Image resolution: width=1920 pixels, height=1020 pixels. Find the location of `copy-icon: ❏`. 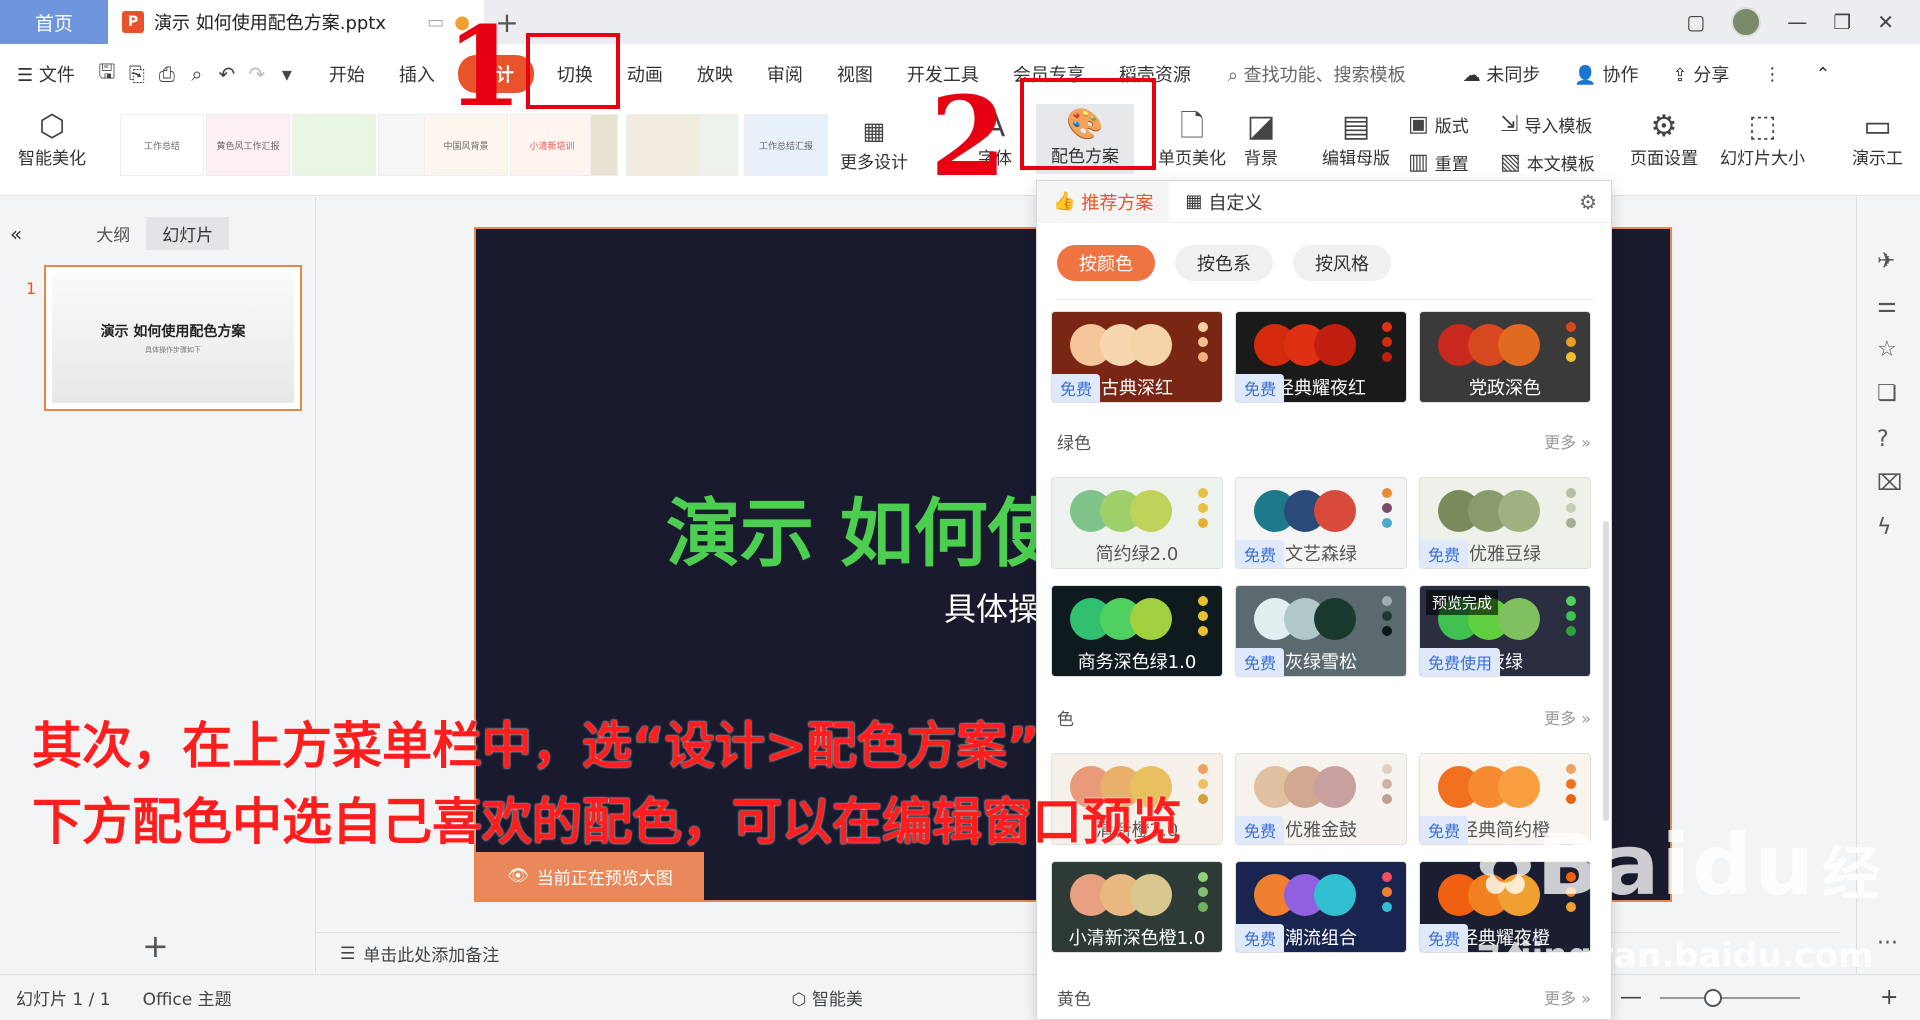

copy-icon: ❏ is located at coordinates (1887, 393).